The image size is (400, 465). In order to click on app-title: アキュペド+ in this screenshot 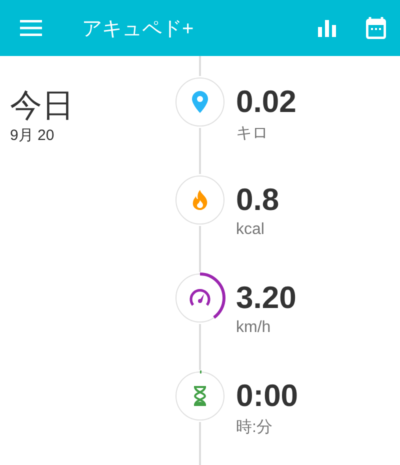, I will do `click(138, 29)`.